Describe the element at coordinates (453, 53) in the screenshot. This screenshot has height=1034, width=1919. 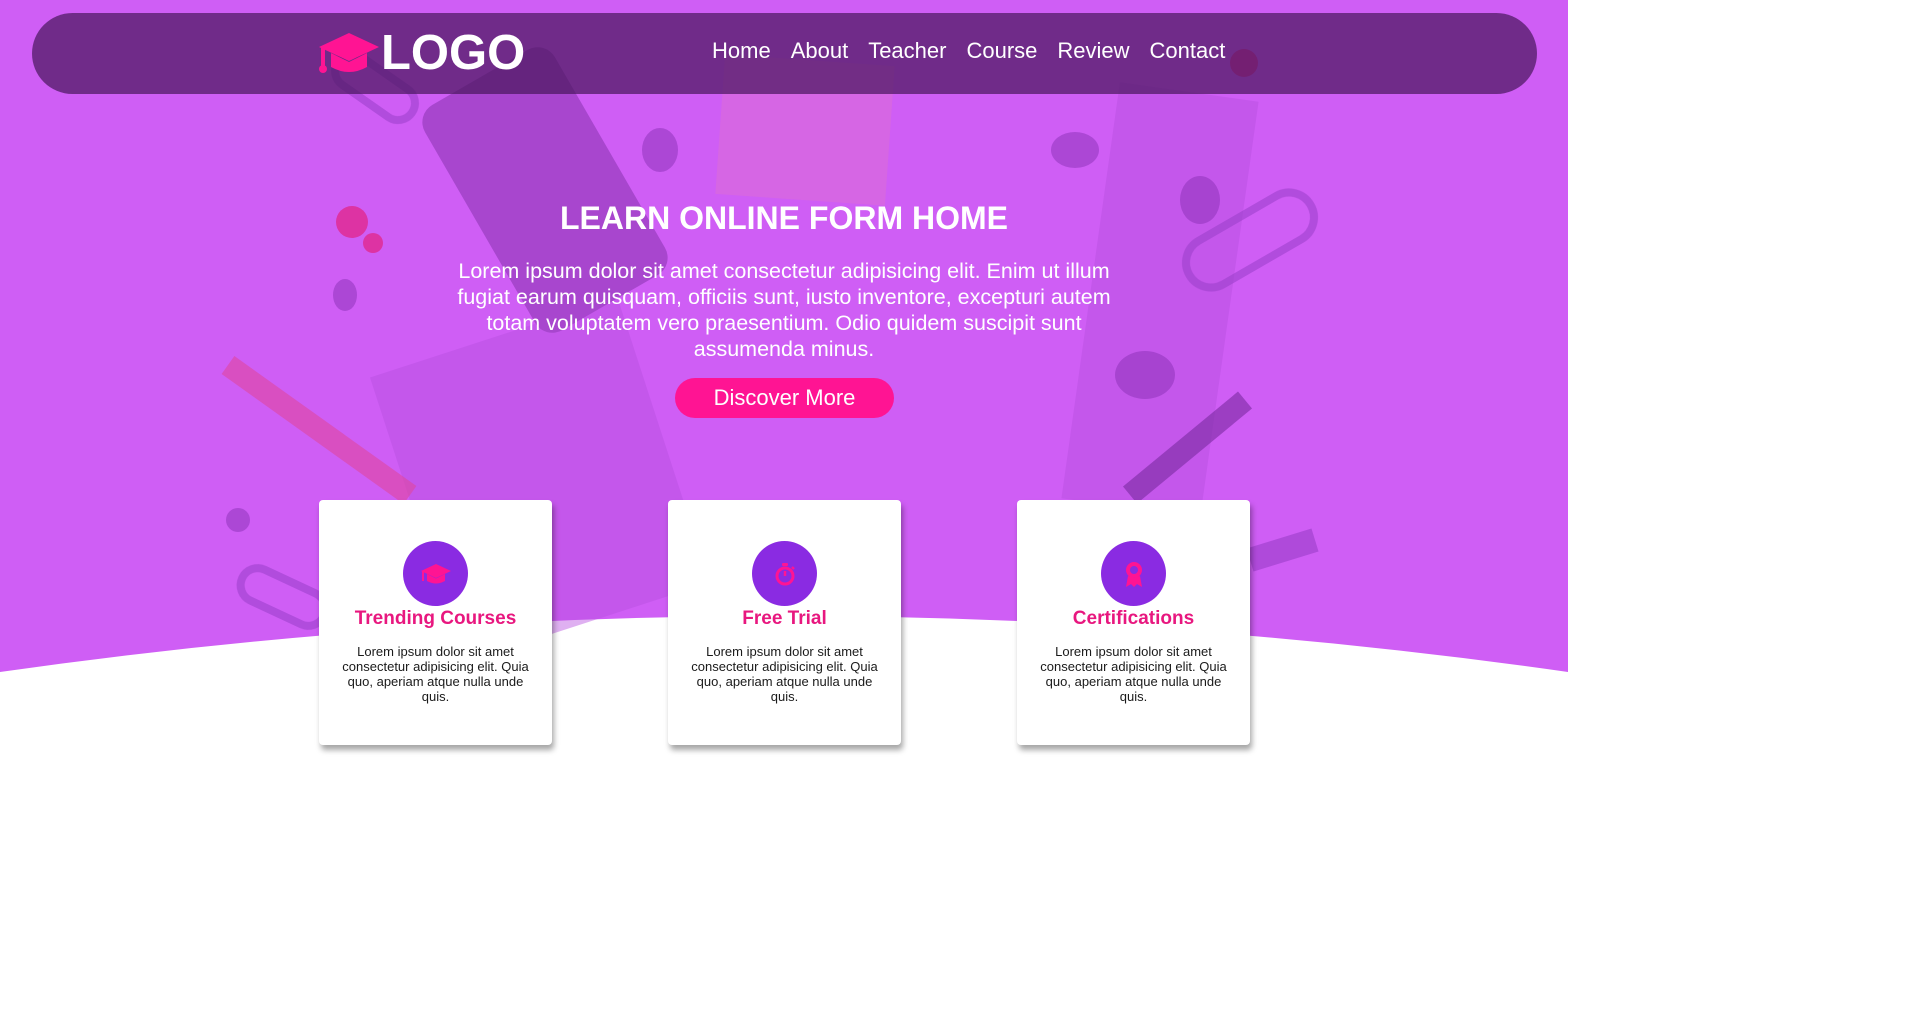
I see `logo-text: LOGO` at that location.